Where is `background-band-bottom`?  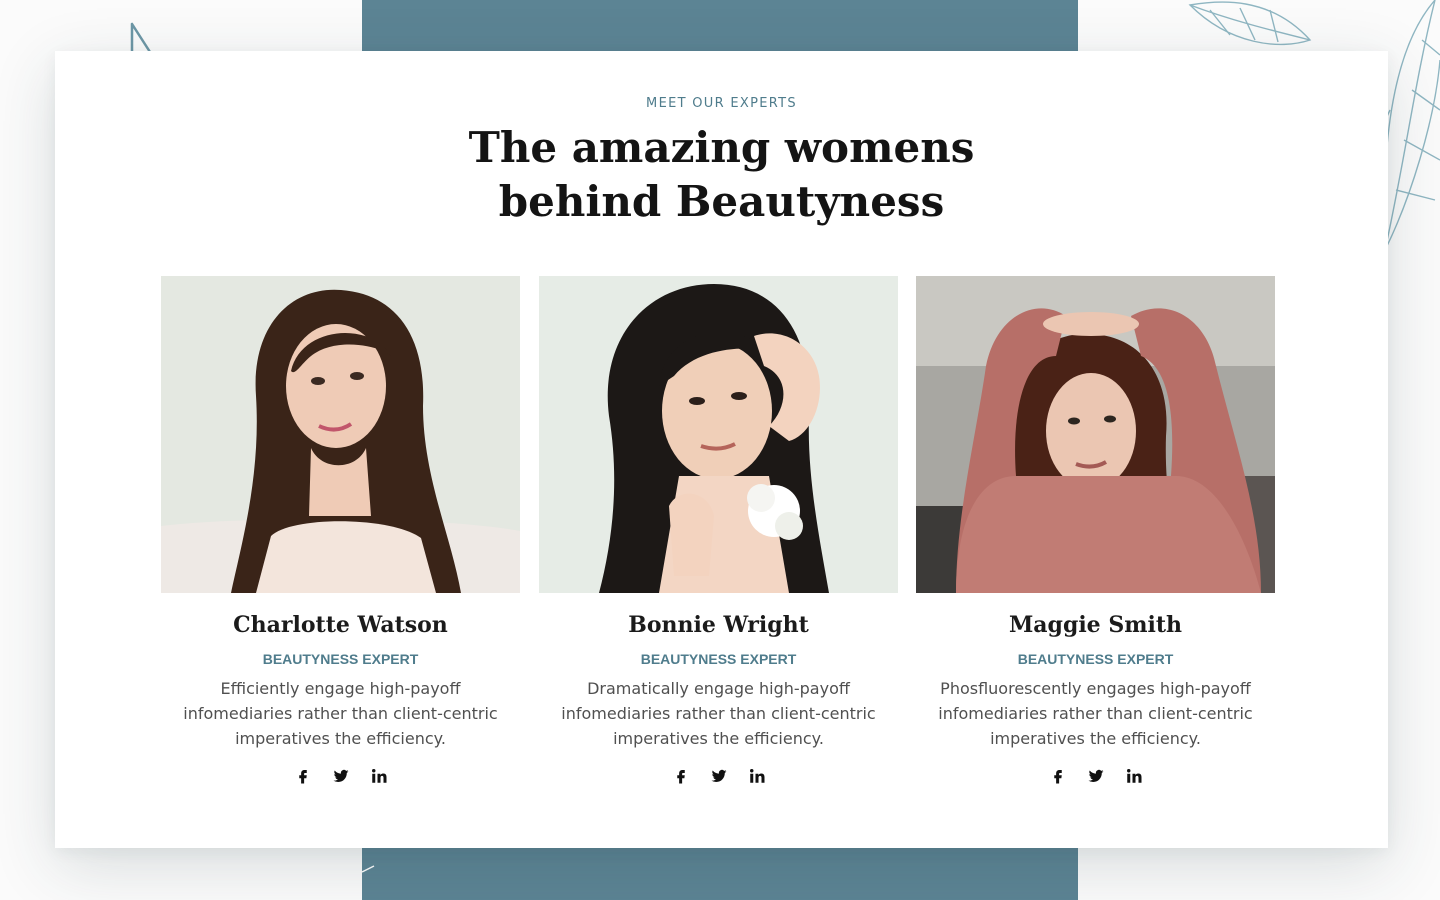
background-band-bottom is located at coordinates (720, 874).